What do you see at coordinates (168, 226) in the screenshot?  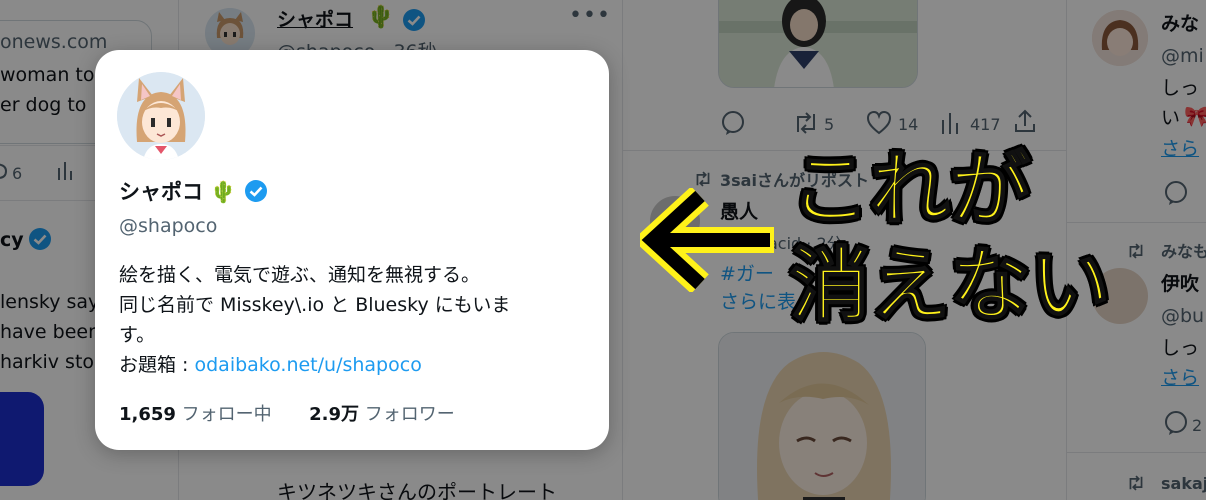 I see `profile-handle: @shapoco` at bounding box center [168, 226].